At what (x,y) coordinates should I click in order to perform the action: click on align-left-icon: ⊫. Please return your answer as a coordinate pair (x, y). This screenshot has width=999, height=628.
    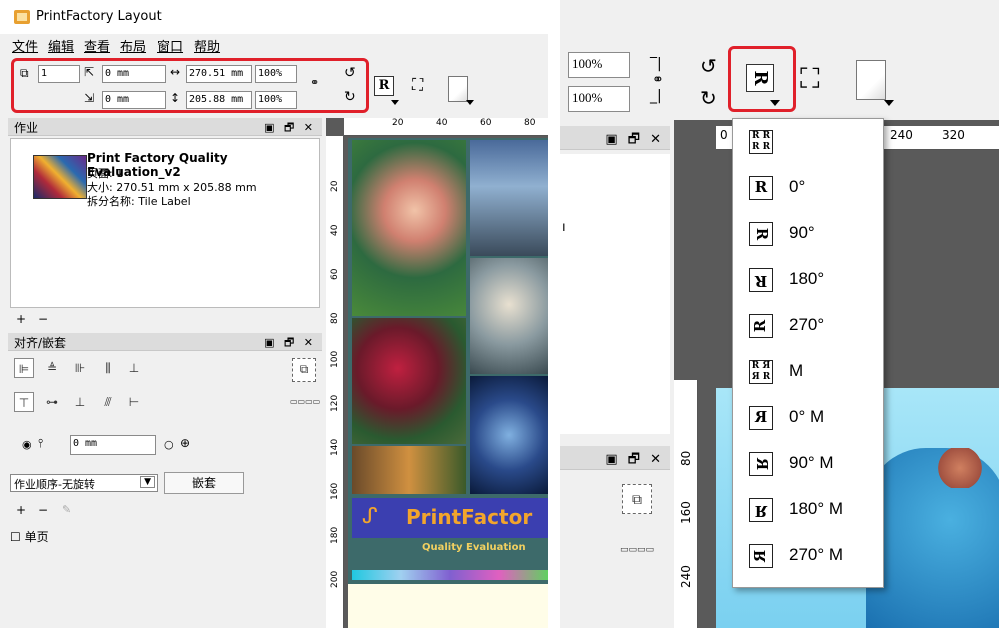
    Looking at the image, I should click on (24, 368).